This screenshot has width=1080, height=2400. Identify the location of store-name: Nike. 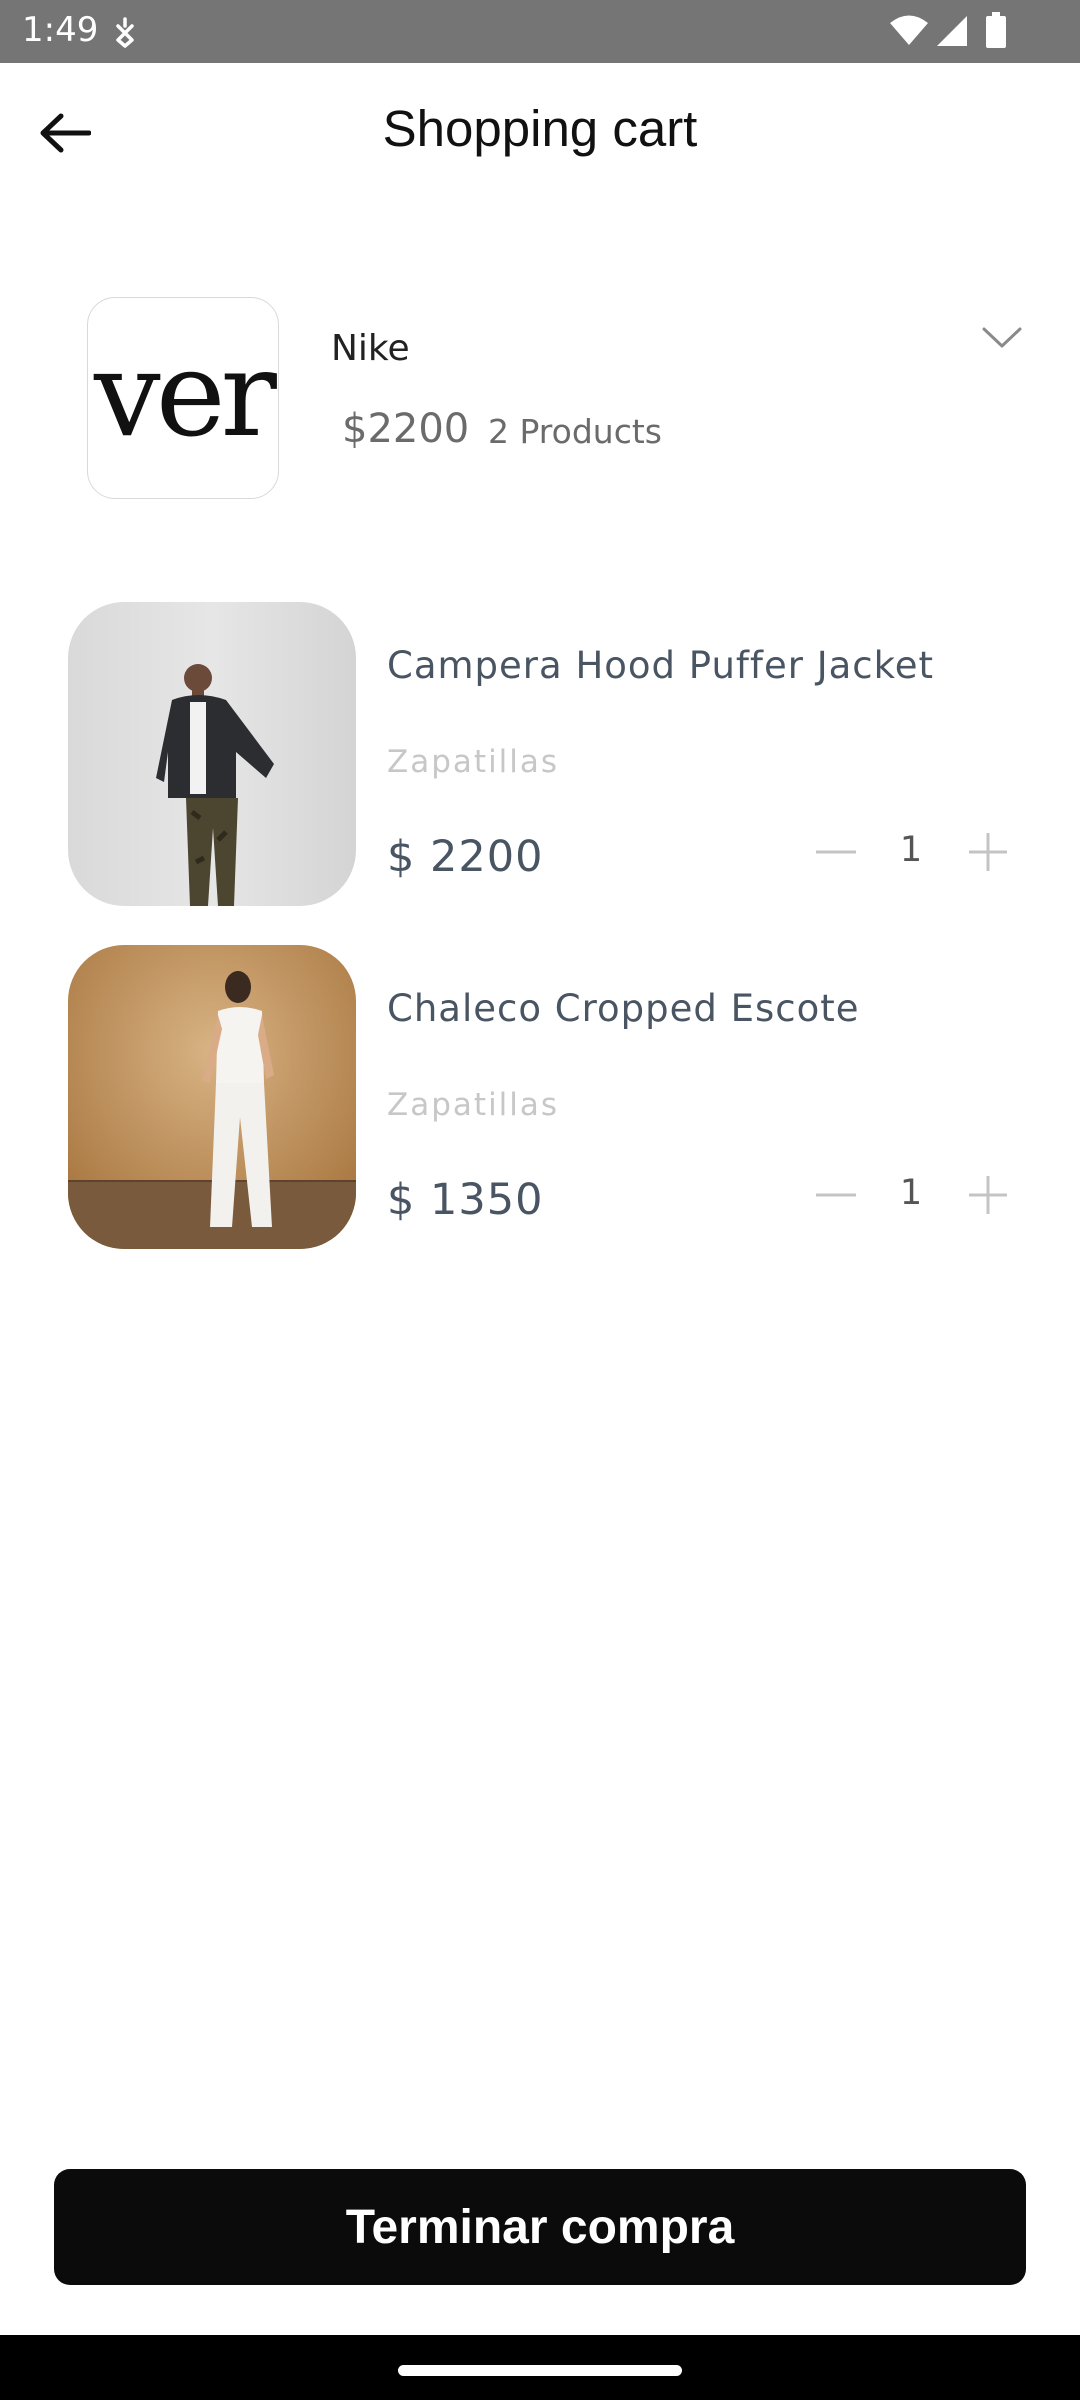
(370, 348).